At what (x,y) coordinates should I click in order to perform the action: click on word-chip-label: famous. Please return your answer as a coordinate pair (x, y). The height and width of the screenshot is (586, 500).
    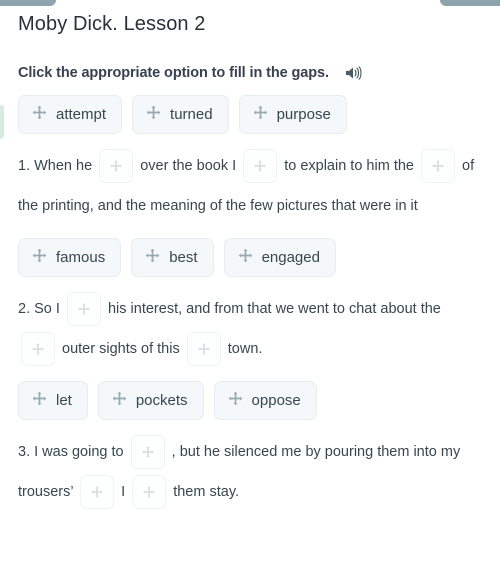
    Looking at the image, I should click on (81, 257).